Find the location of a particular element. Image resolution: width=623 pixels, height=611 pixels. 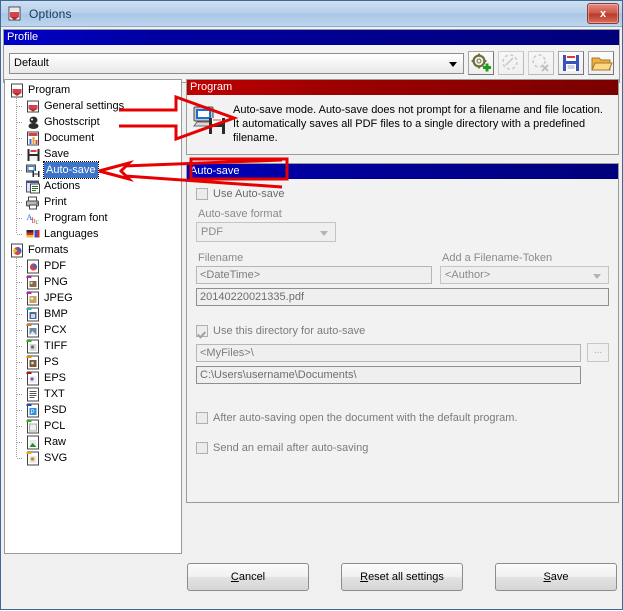

directory-resolved: C:\Users\username\Documents\ is located at coordinates (388, 375).